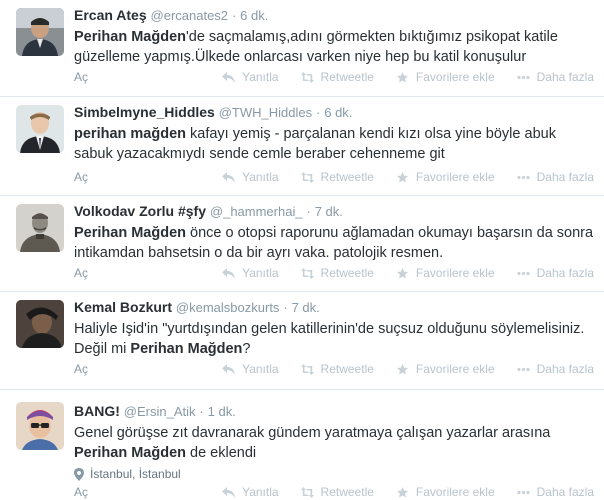  What do you see at coordinates (334, 15) in the screenshot?
I see `tweet-header: Ercan Ateş @ercanates2 · 6 dk.` at bounding box center [334, 15].